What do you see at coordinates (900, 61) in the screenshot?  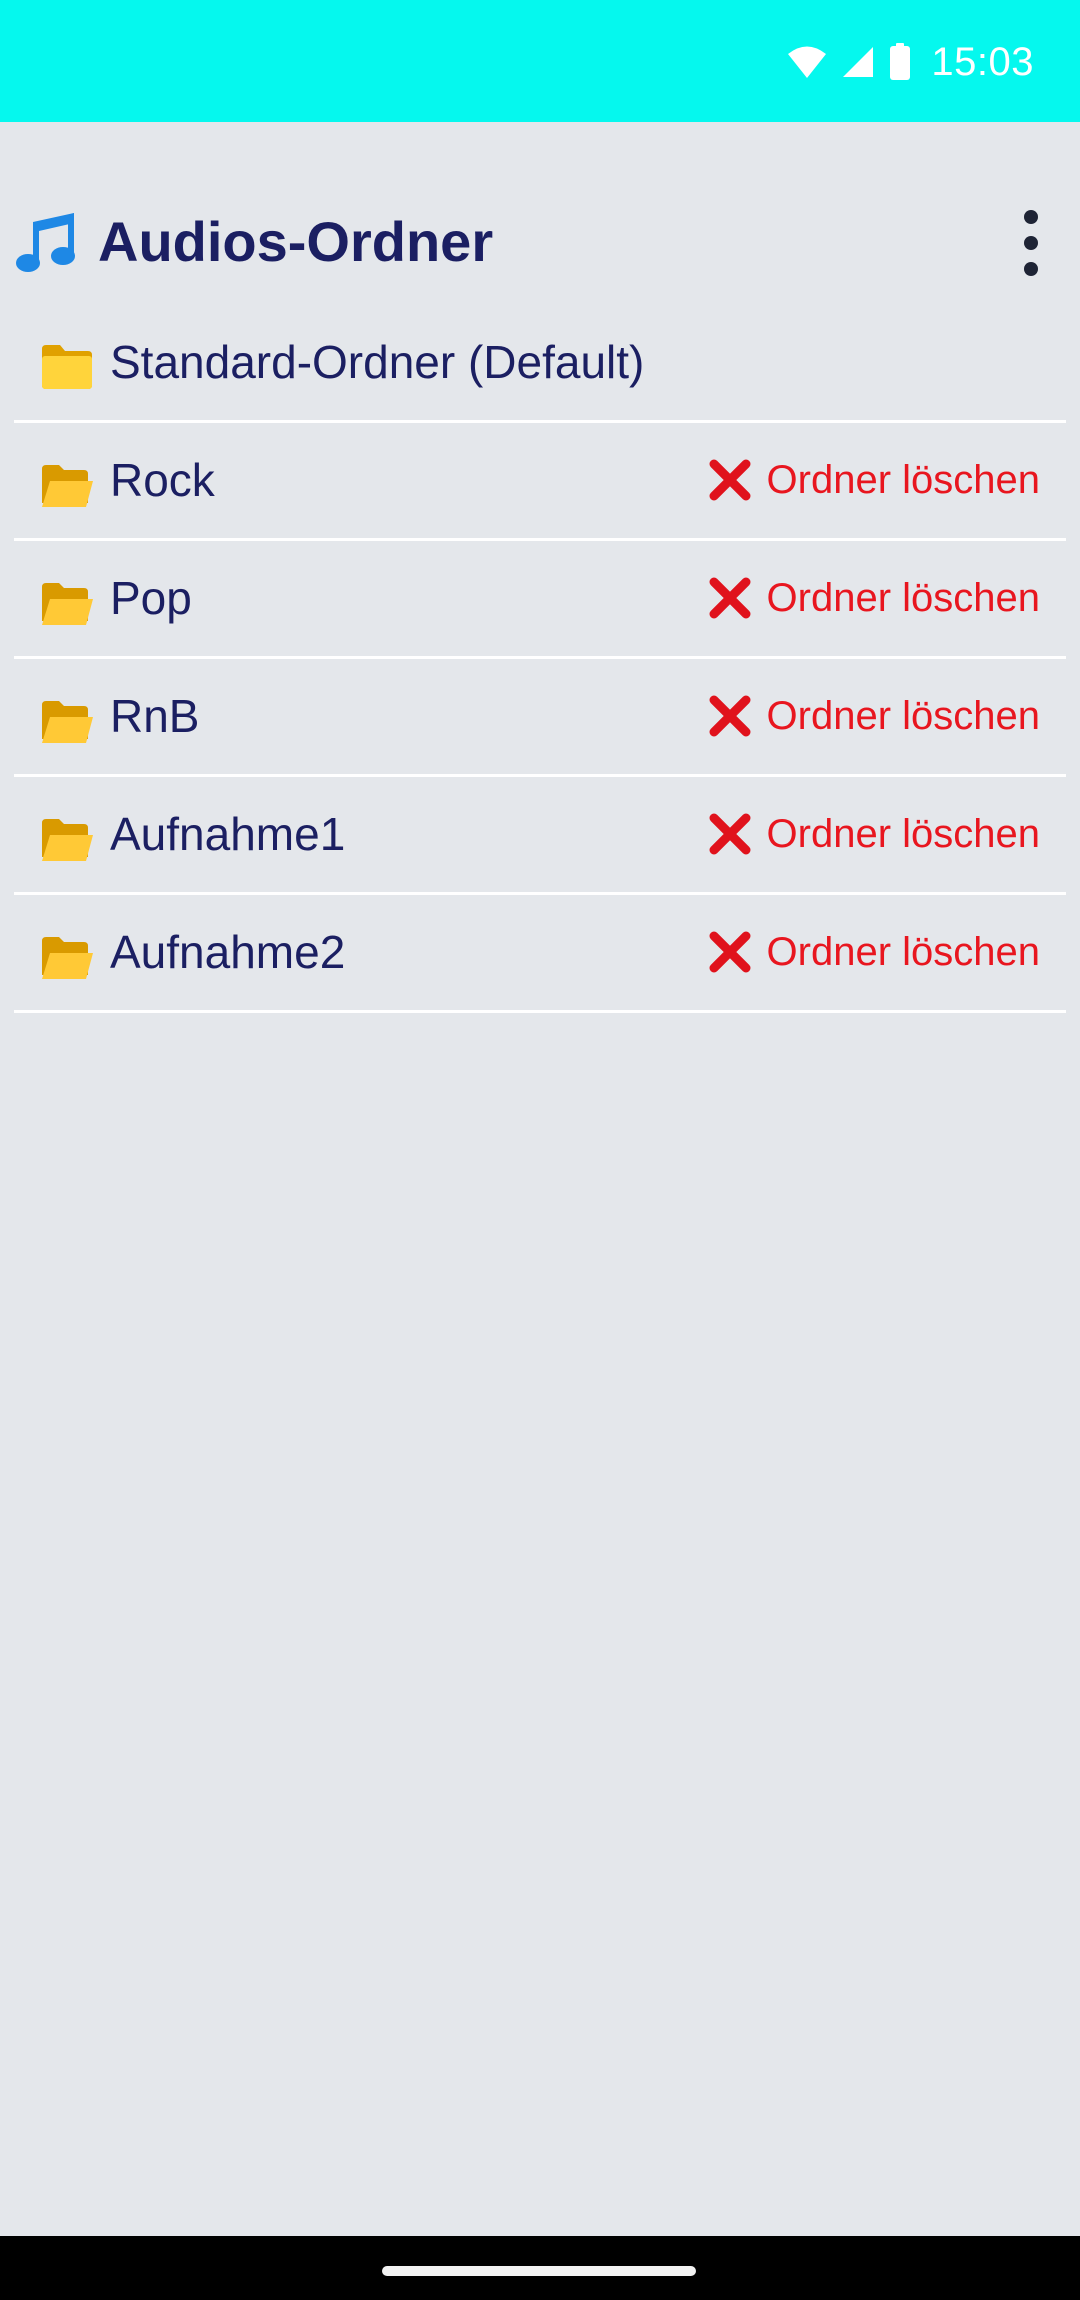 I see `battery-icon` at bounding box center [900, 61].